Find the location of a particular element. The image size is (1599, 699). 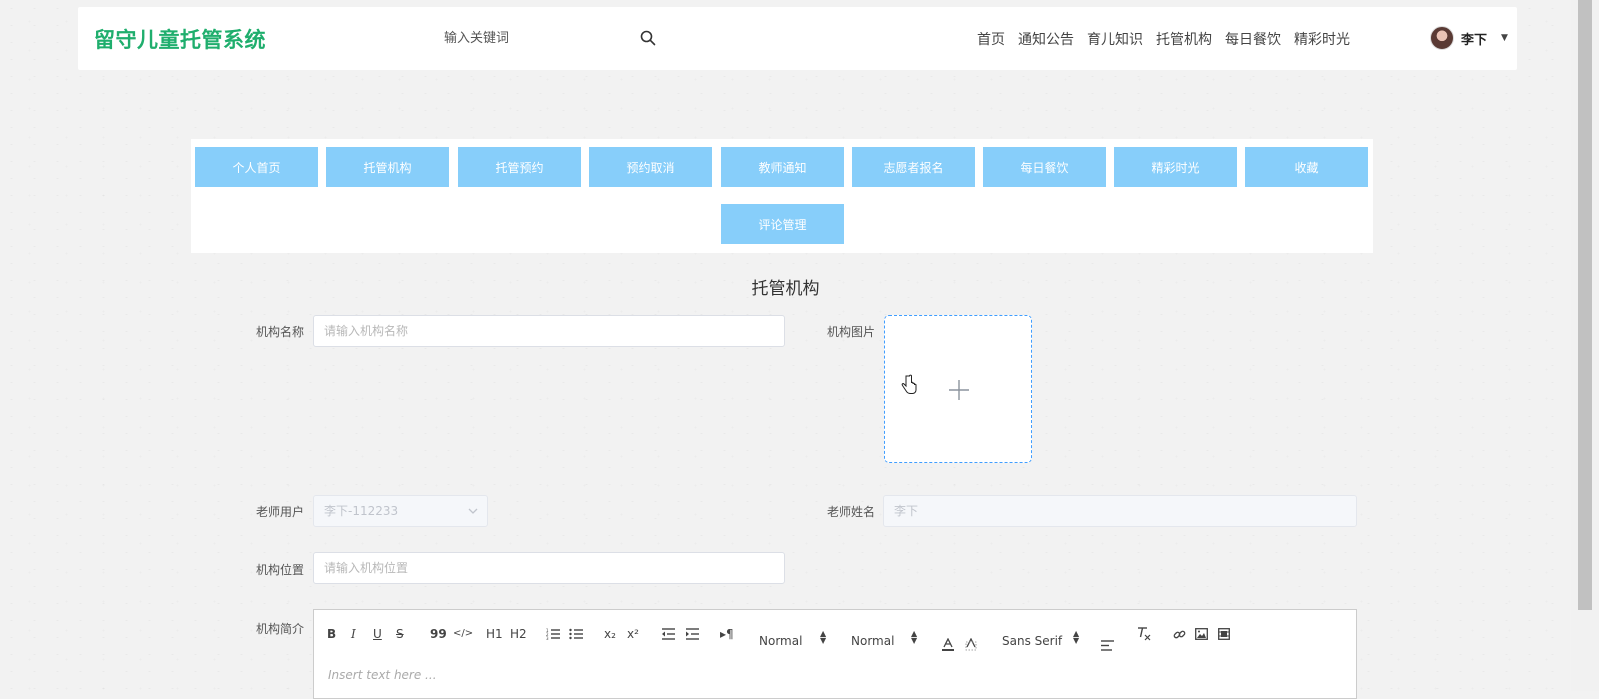

user-menu: 李下 ▼ is located at coordinates (1469, 38).